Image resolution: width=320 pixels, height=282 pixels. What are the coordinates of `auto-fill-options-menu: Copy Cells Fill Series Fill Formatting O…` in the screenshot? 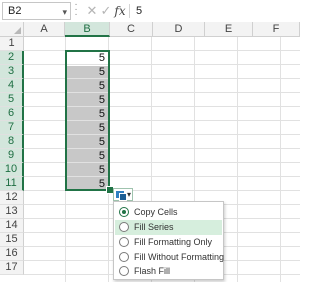 It's located at (168, 240).